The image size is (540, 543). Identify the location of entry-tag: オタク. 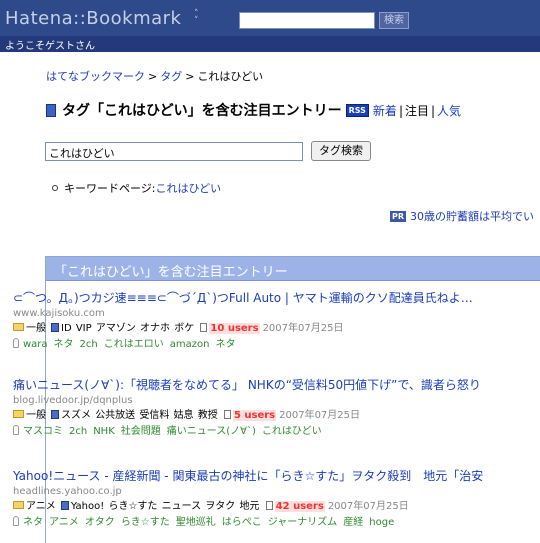
(100, 522).